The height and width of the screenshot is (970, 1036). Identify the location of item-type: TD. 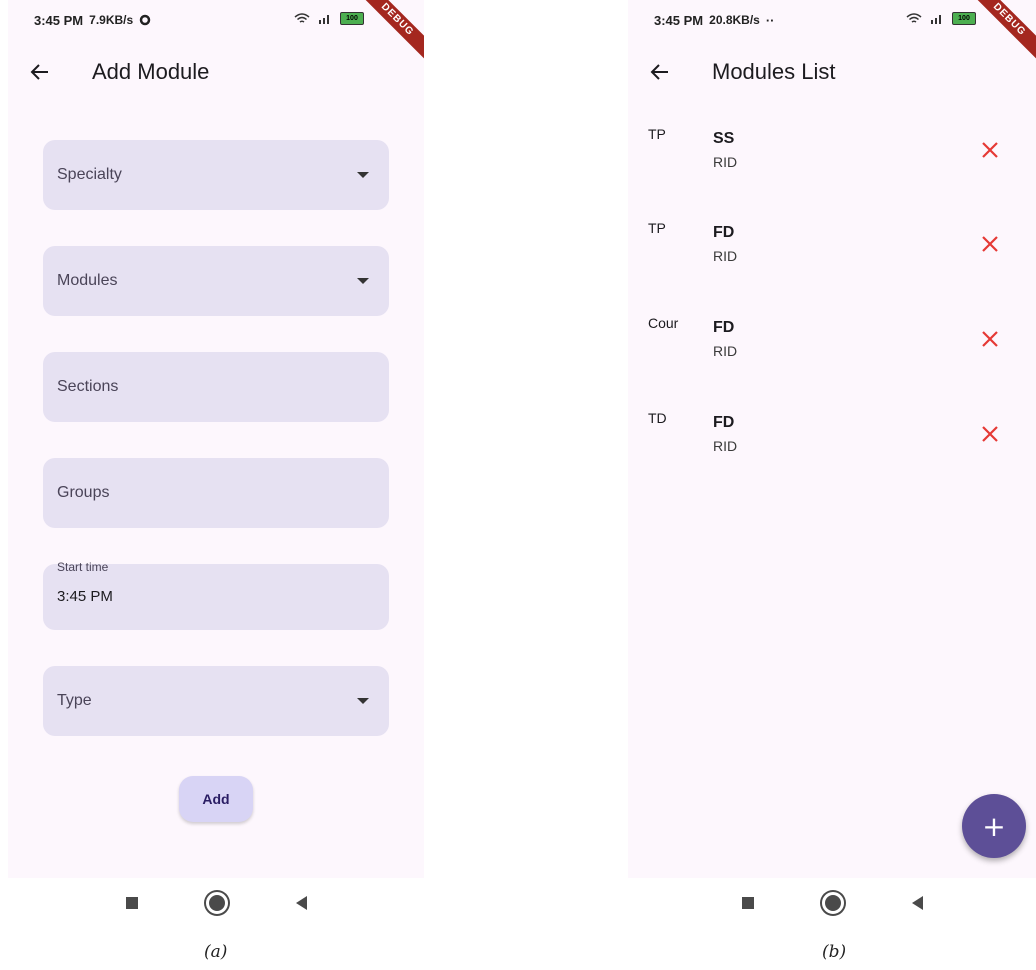
(657, 418).